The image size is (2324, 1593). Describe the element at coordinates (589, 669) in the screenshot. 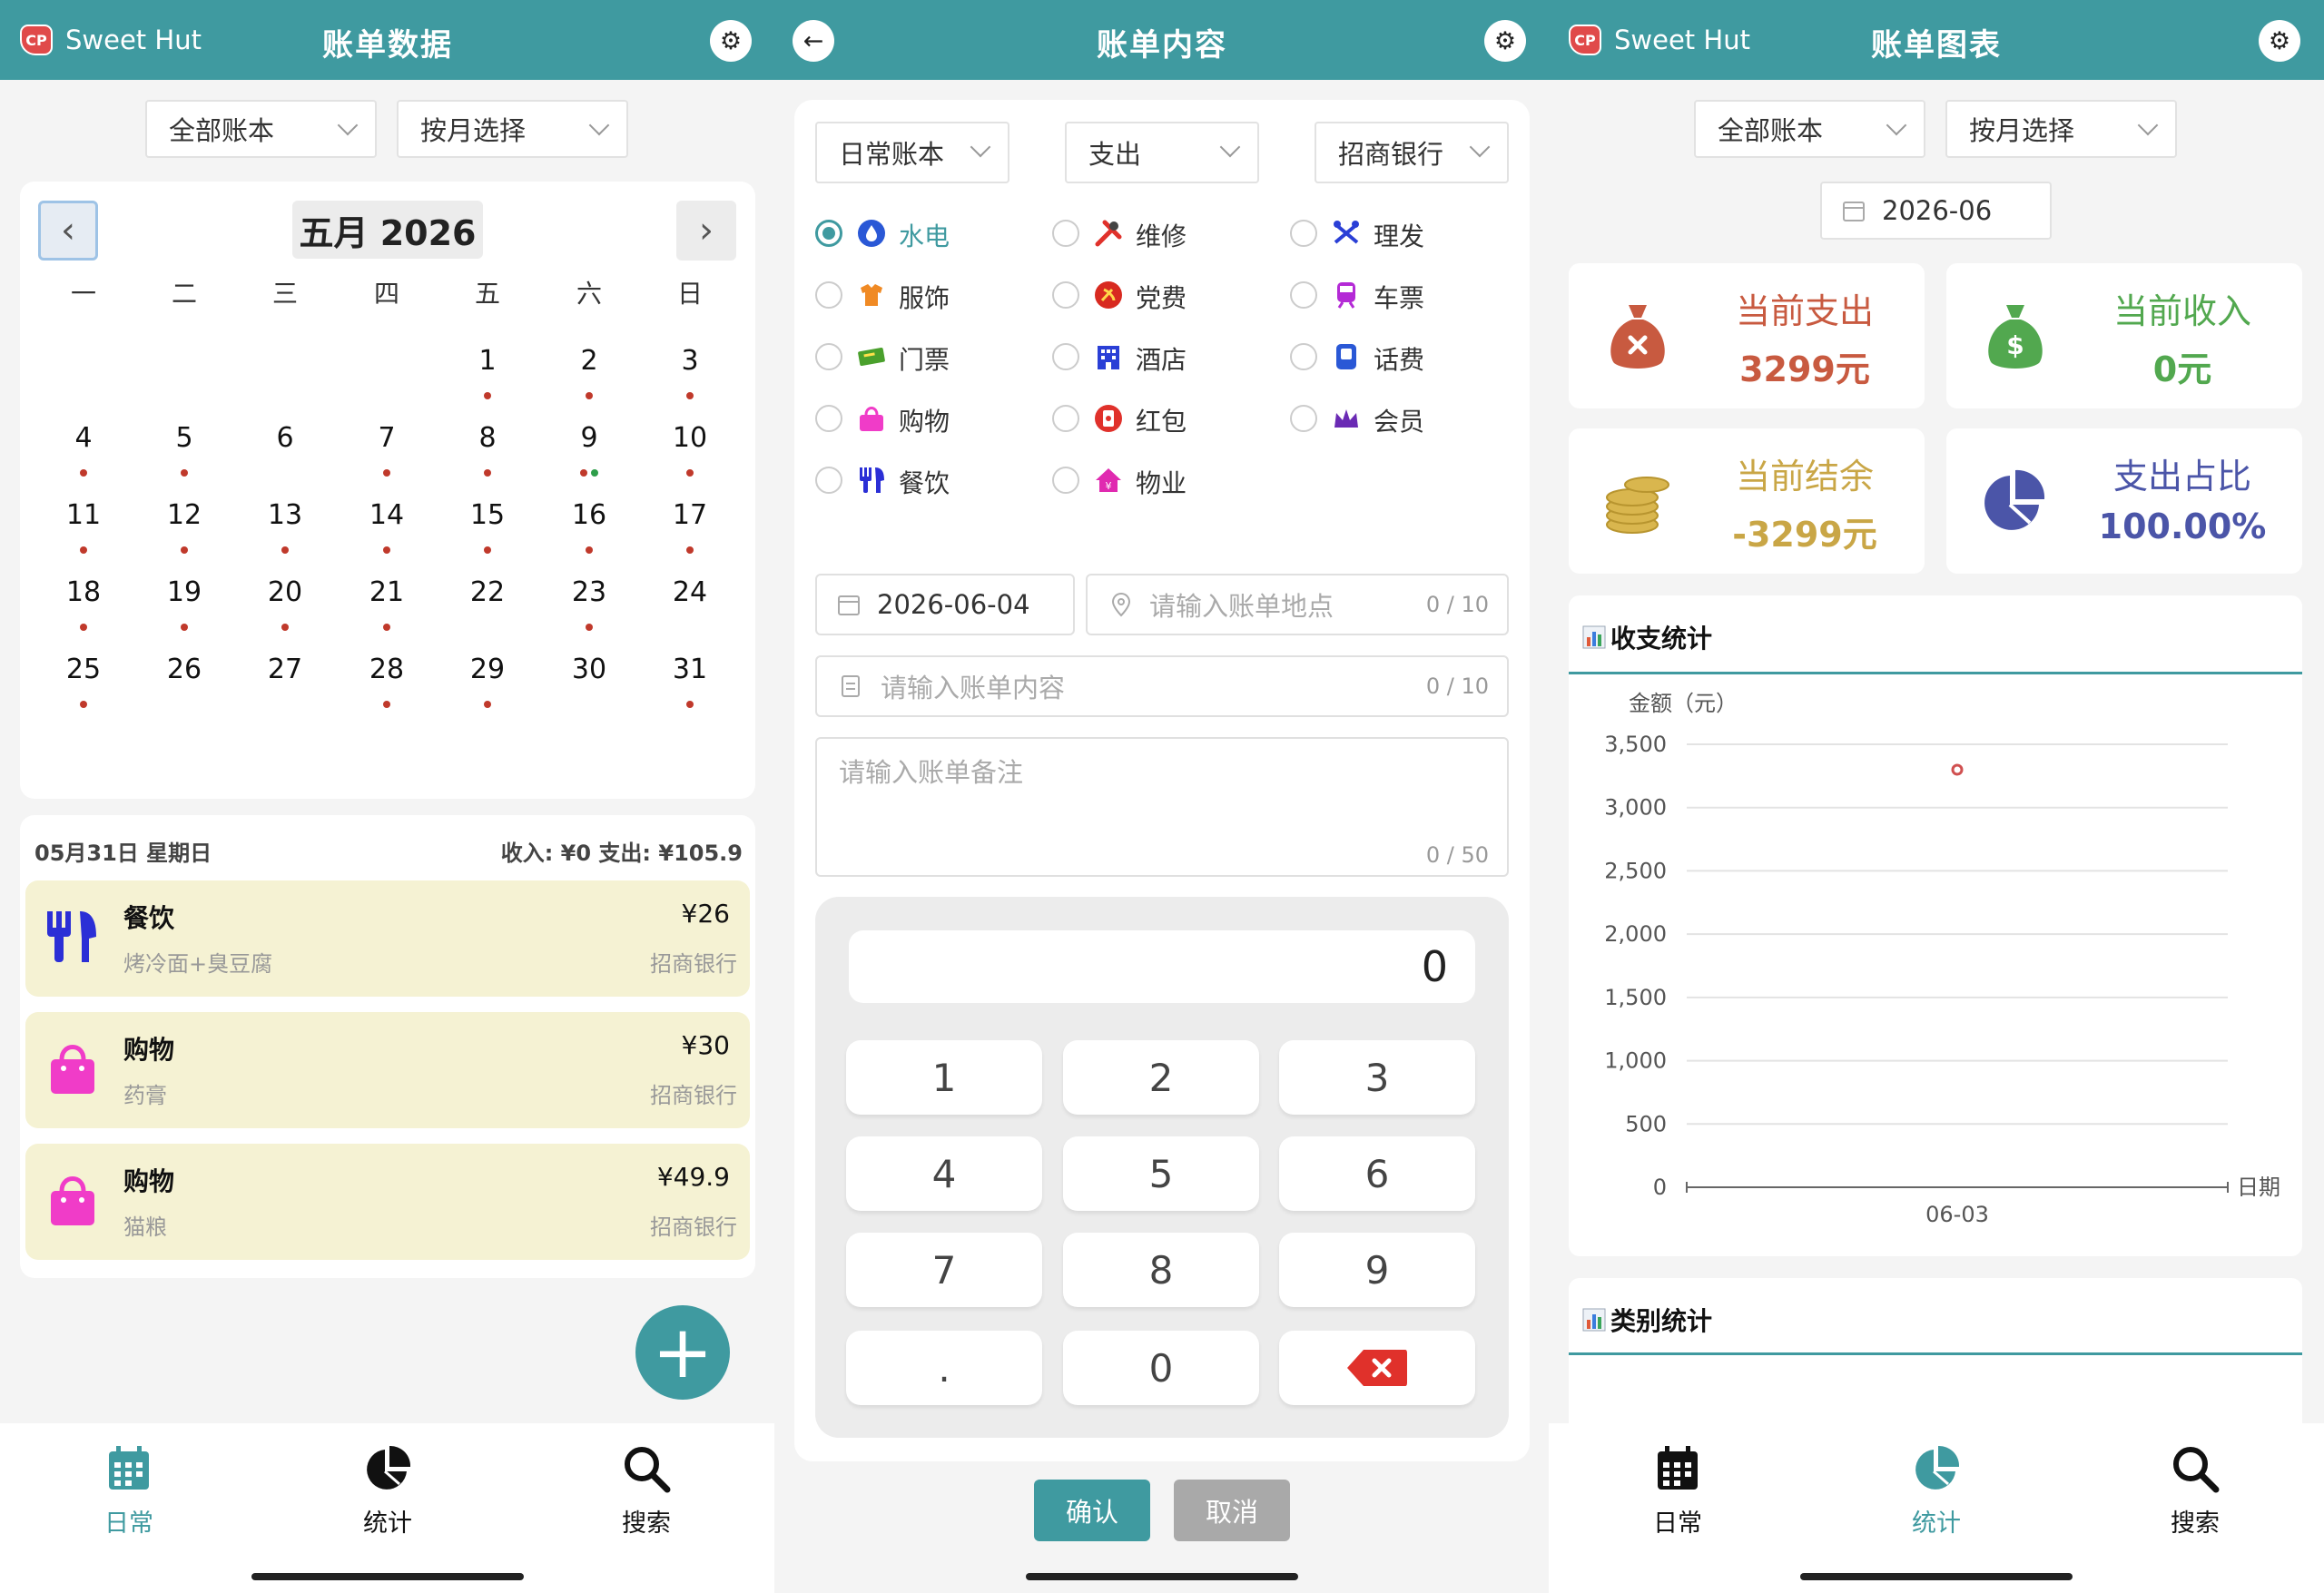

I see `calendar-day: 30` at that location.